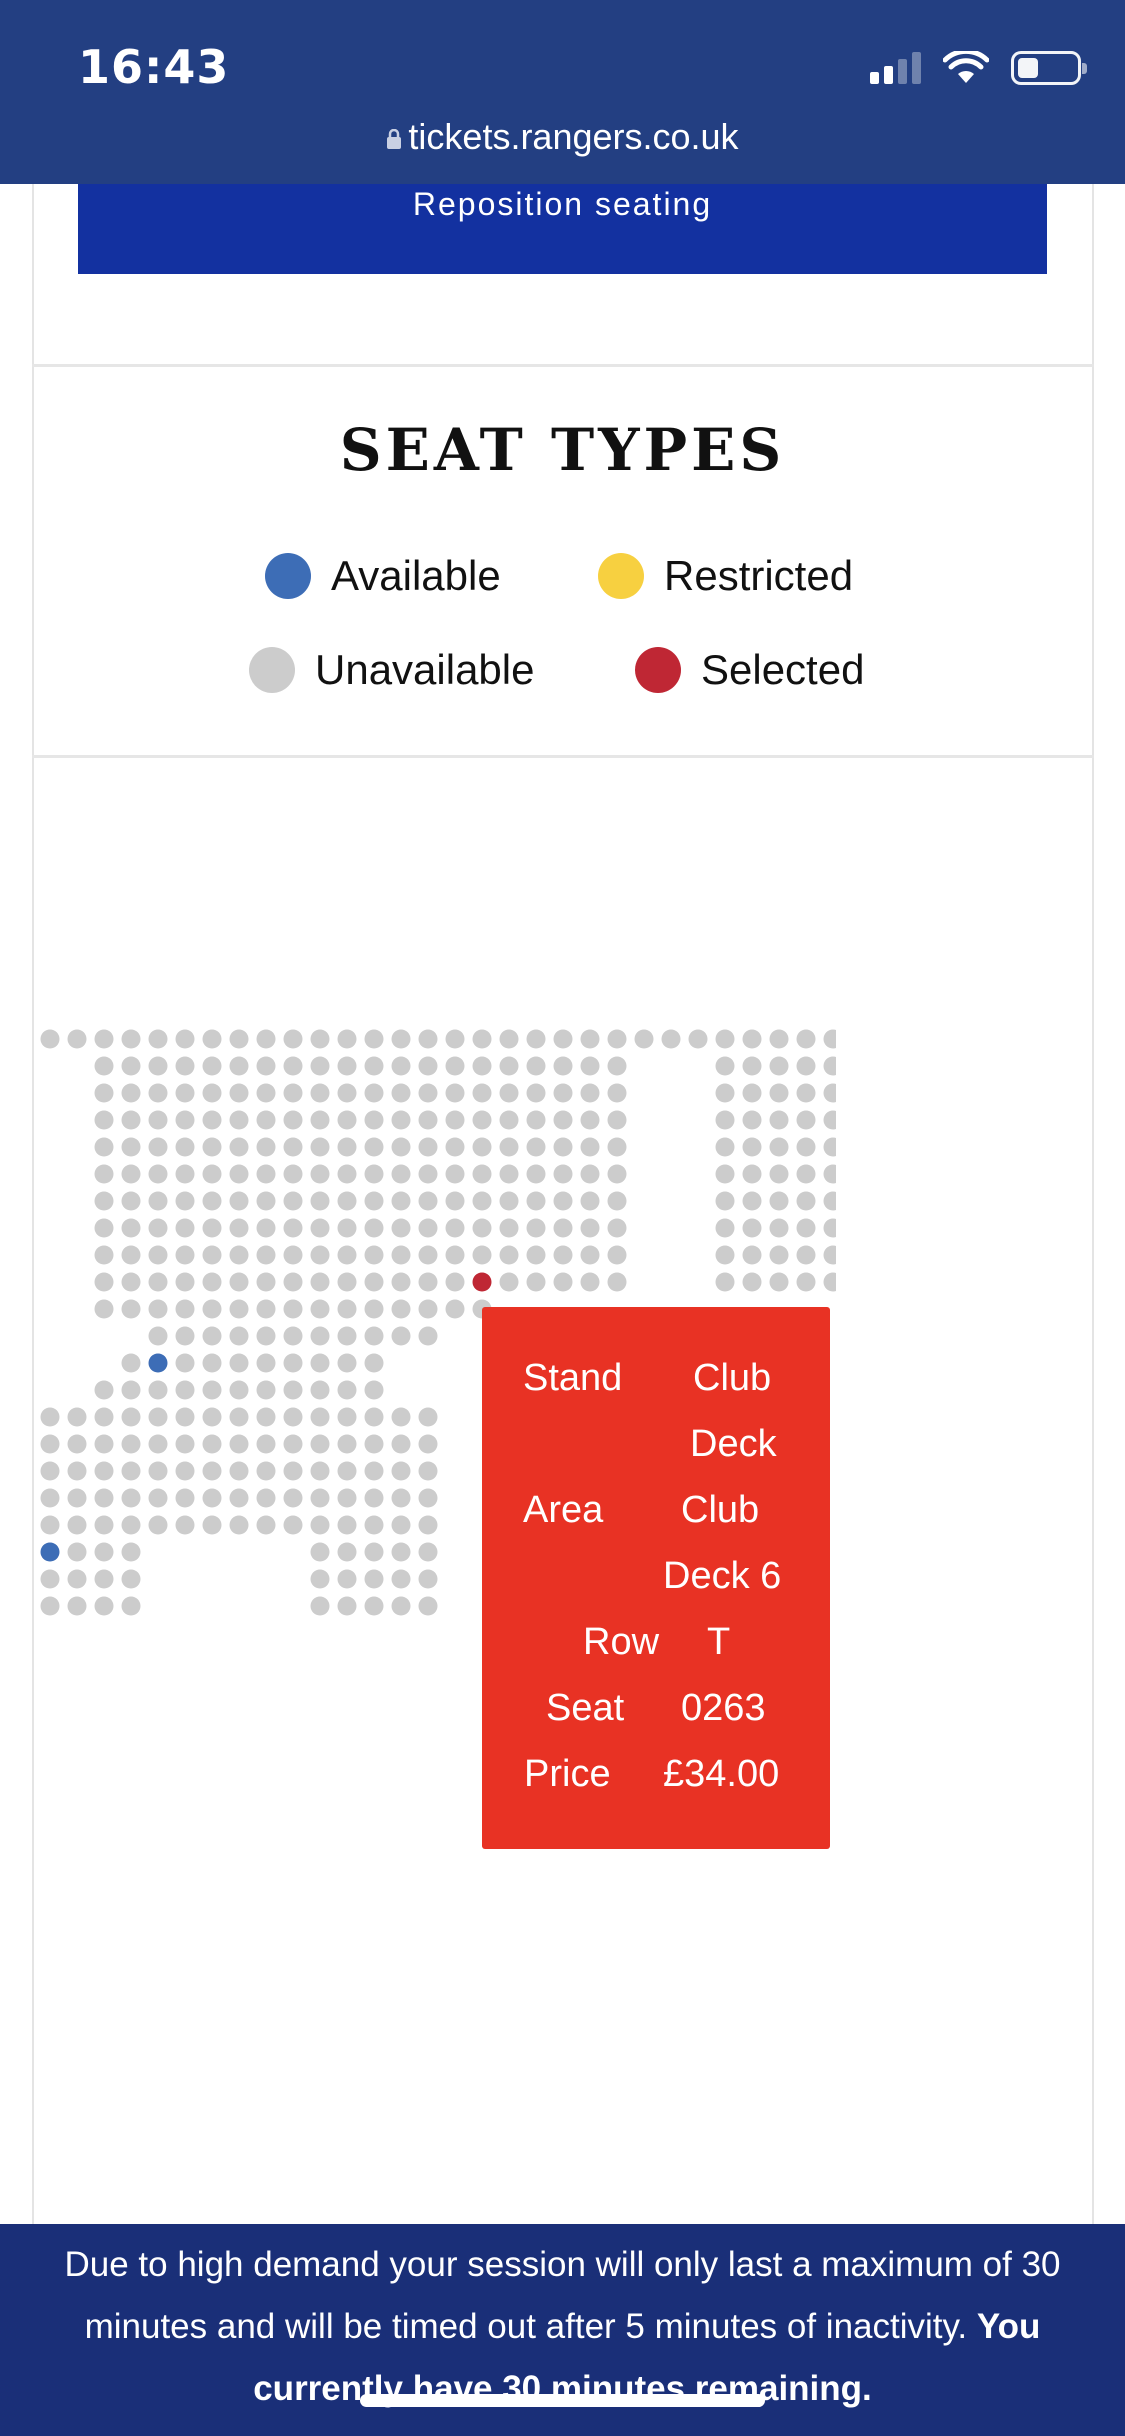  I want to click on url-text: tickets.rangers.co.uk, so click(573, 136).